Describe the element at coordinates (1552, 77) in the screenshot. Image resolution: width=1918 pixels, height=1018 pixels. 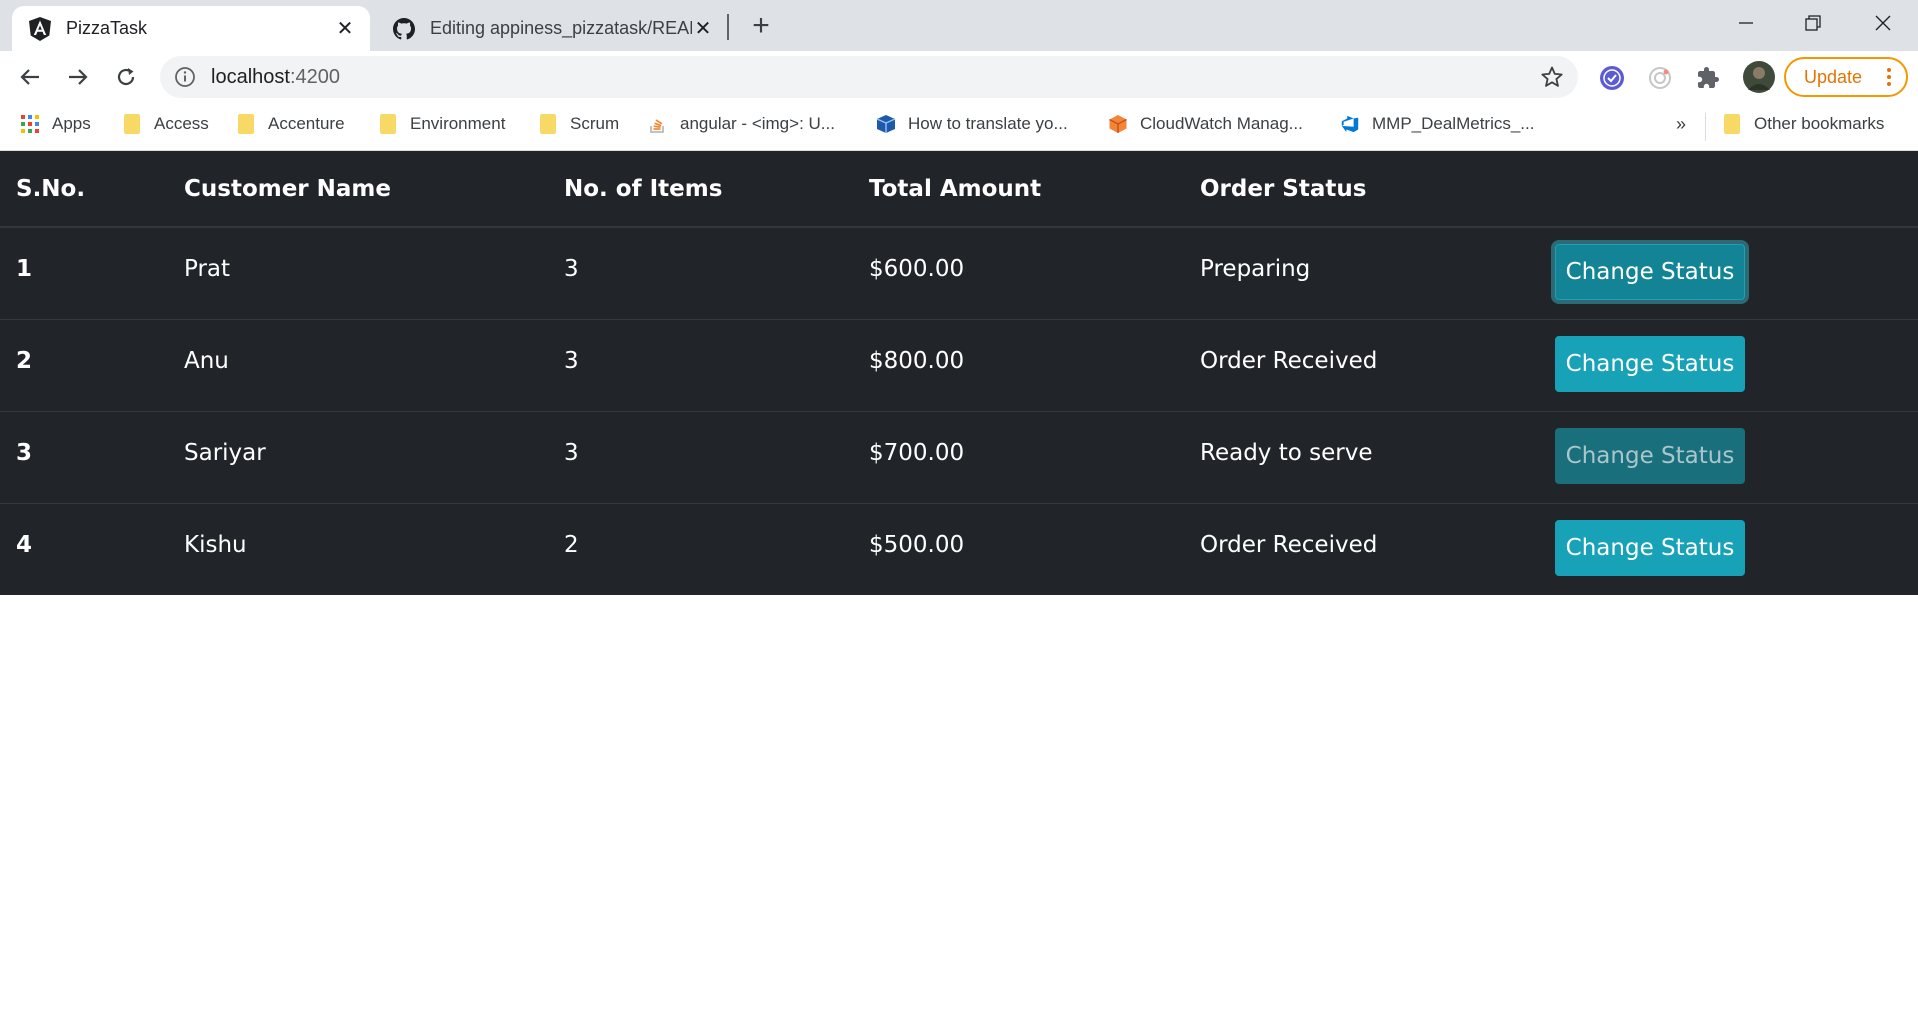
I see `bookmark-star-icon` at that location.